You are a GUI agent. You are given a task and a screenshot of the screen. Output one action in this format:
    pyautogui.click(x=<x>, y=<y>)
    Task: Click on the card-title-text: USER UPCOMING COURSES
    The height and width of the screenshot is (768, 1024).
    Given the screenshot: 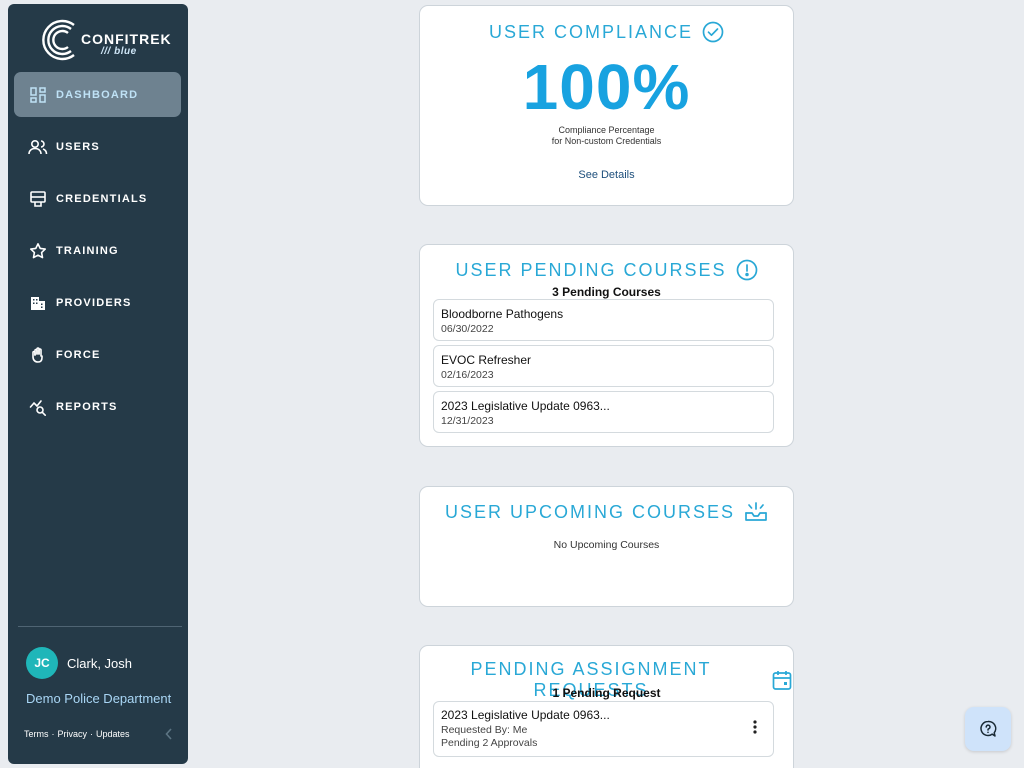 What is the action you would take?
    pyautogui.click(x=590, y=511)
    